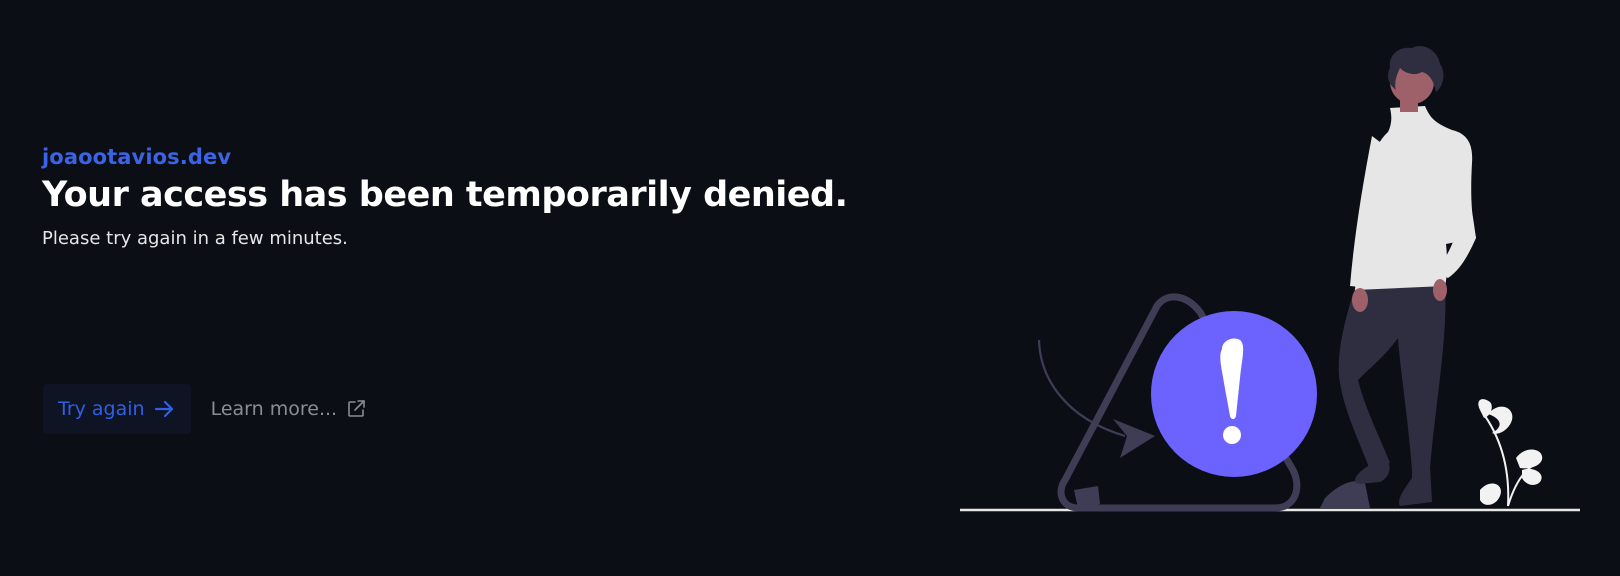 This screenshot has width=1620, height=576. Describe the element at coordinates (137, 157) in the screenshot. I see `site-name: joaootavios.dev` at that location.